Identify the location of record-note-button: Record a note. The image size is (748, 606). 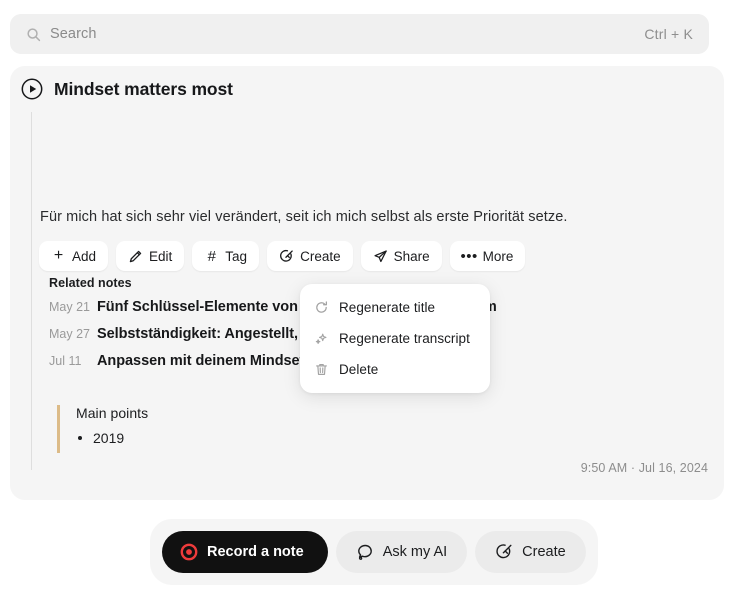
(245, 552).